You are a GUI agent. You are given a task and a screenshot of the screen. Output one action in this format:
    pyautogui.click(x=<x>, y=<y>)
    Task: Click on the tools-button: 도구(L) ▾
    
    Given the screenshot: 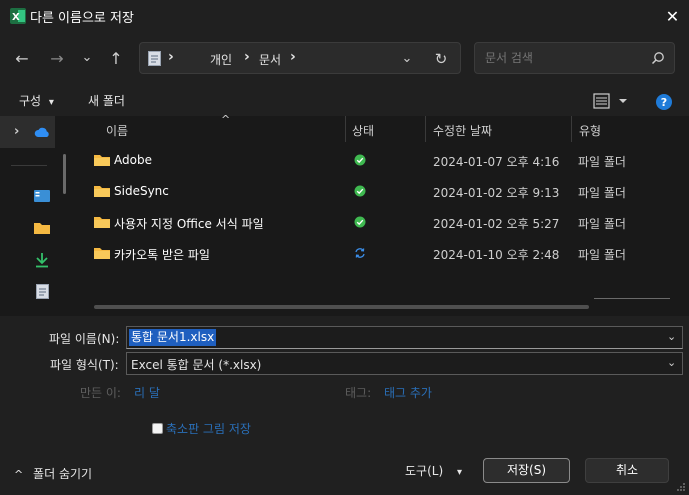 What is the action you would take?
    pyautogui.click(x=433, y=470)
    